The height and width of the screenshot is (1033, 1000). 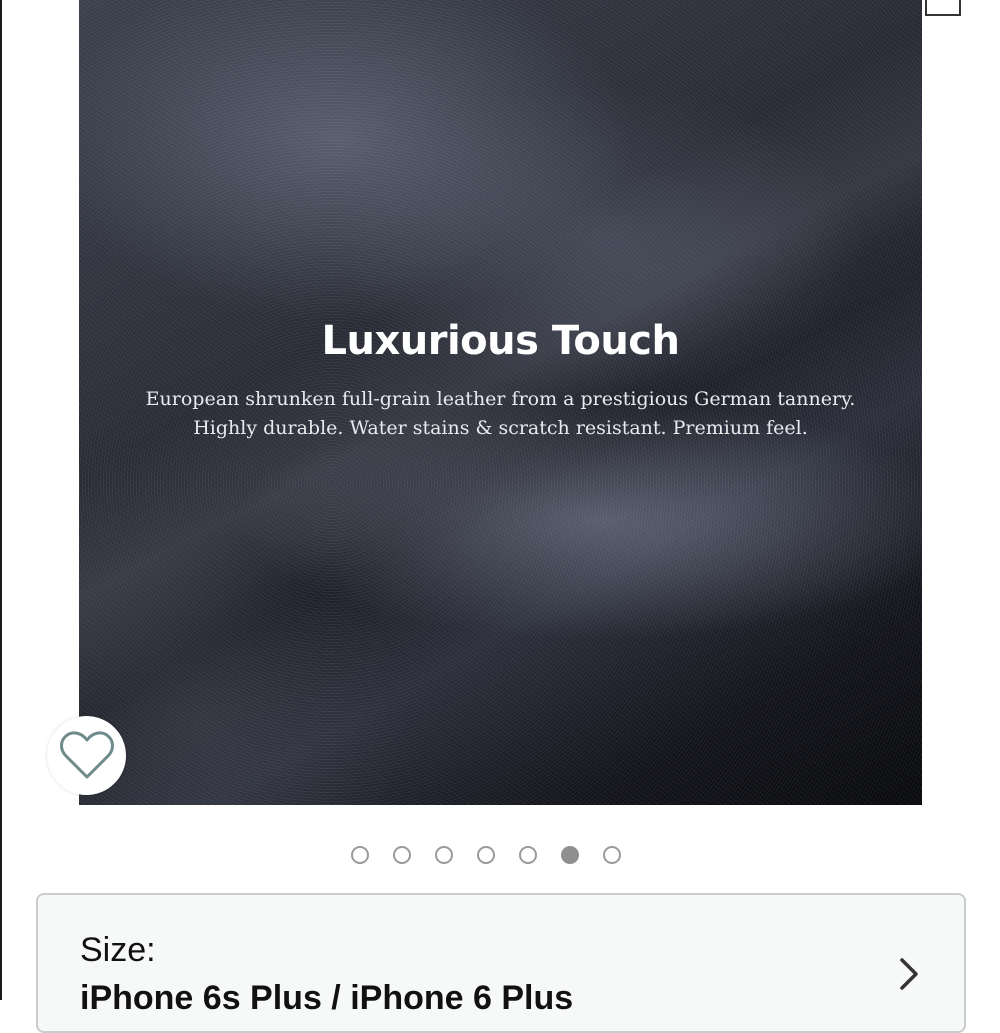 What do you see at coordinates (943, 8) in the screenshot?
I see `checkbox` at bounding box center [943, 8].